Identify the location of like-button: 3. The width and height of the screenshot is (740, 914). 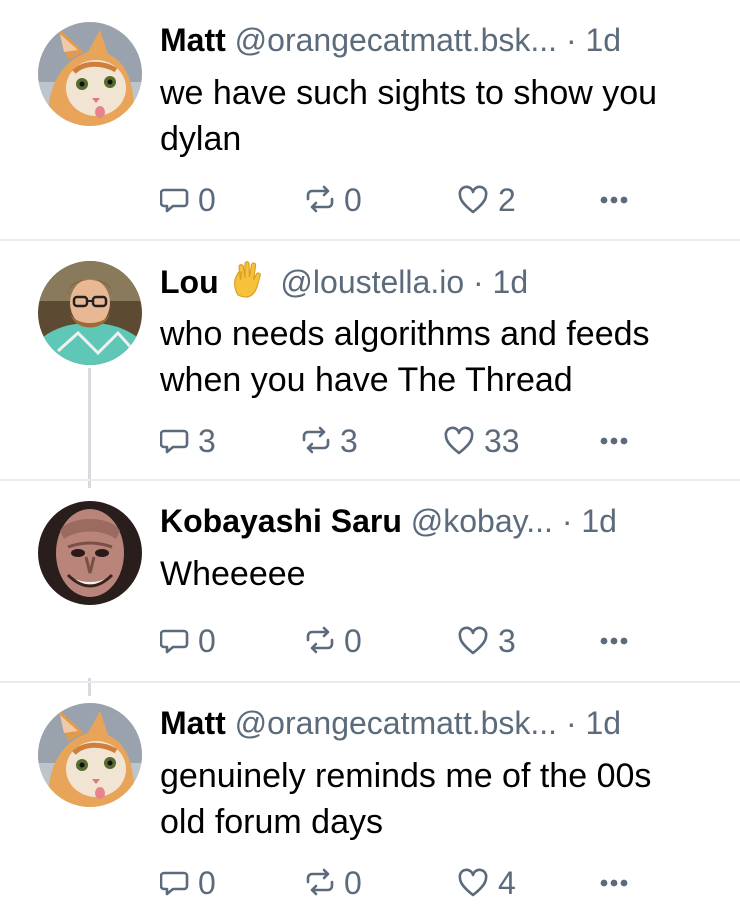
(487, 641).